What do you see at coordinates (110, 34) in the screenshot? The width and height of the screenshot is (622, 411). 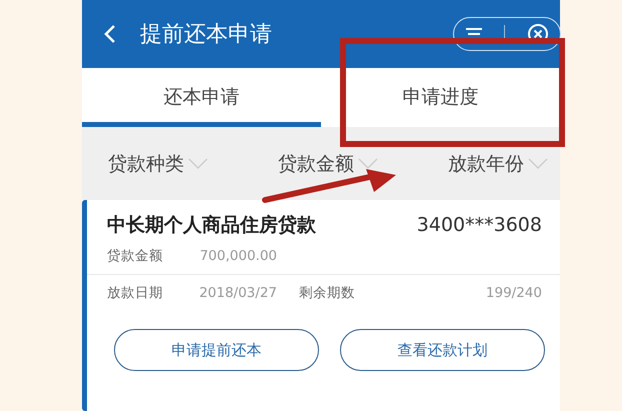 I see `back-icon` at bounding box center [110, 34].